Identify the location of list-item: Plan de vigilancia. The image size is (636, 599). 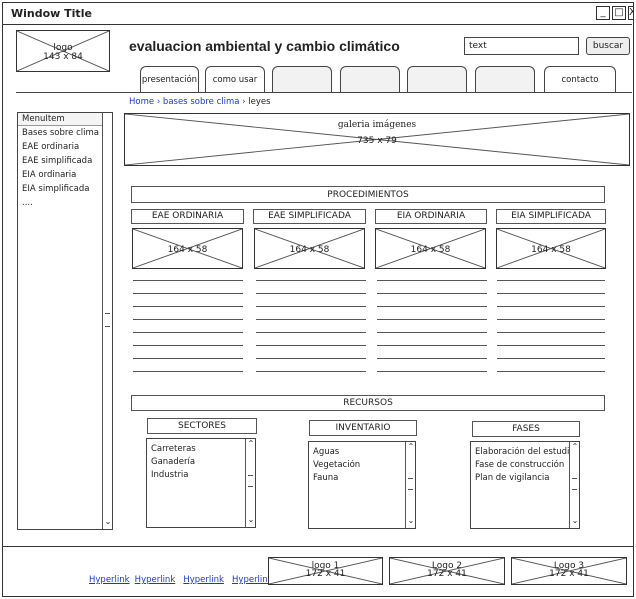
(510, 478).